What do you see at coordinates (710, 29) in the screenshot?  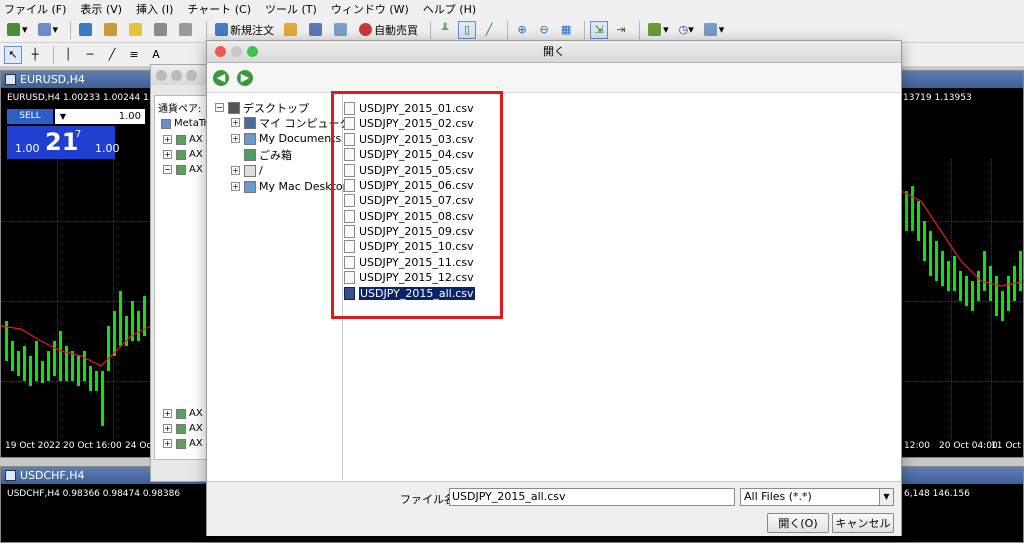 I see `template-icon` at bounding box center [710, 29].